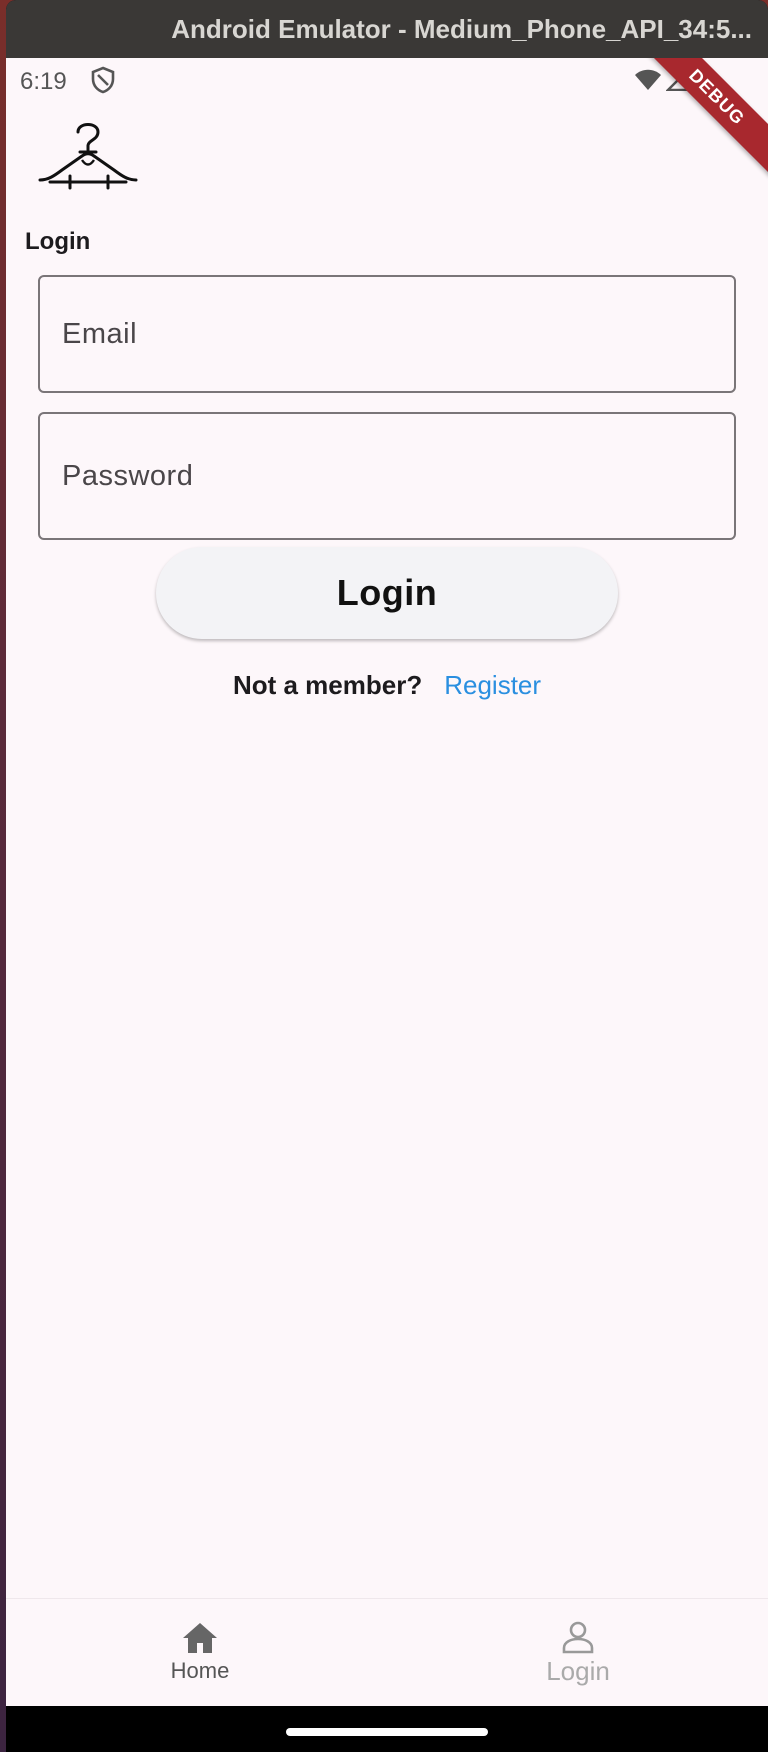 The width and height of the screenshot is (768, 1752). What do you see at coordinates (327, 685) in the screenshot?
I see `register-question: Not a member?` at bounding box center [327, 685].